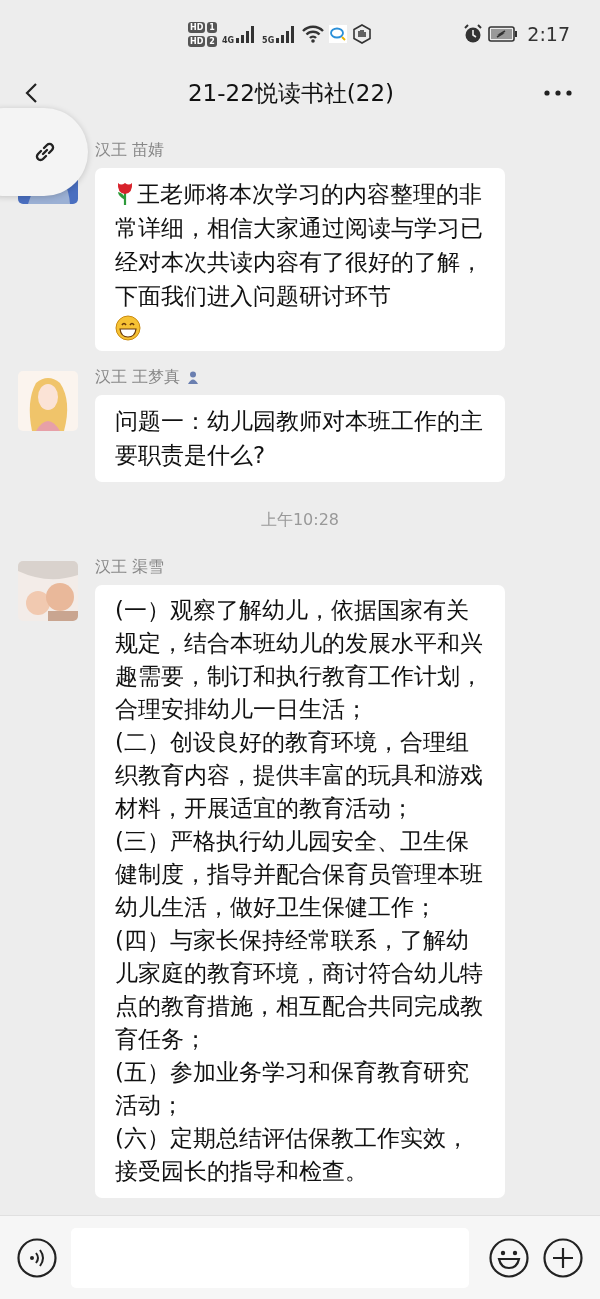  Describe the element at coordinates (299, 245) in the screenshot. I see `message-text: 王老师将本次学习的内容整理的非常详细，相信大家通过阅读与学习已经对本次共读内容有了很好的了解，下面我们进入问题研讨环节` at that location.